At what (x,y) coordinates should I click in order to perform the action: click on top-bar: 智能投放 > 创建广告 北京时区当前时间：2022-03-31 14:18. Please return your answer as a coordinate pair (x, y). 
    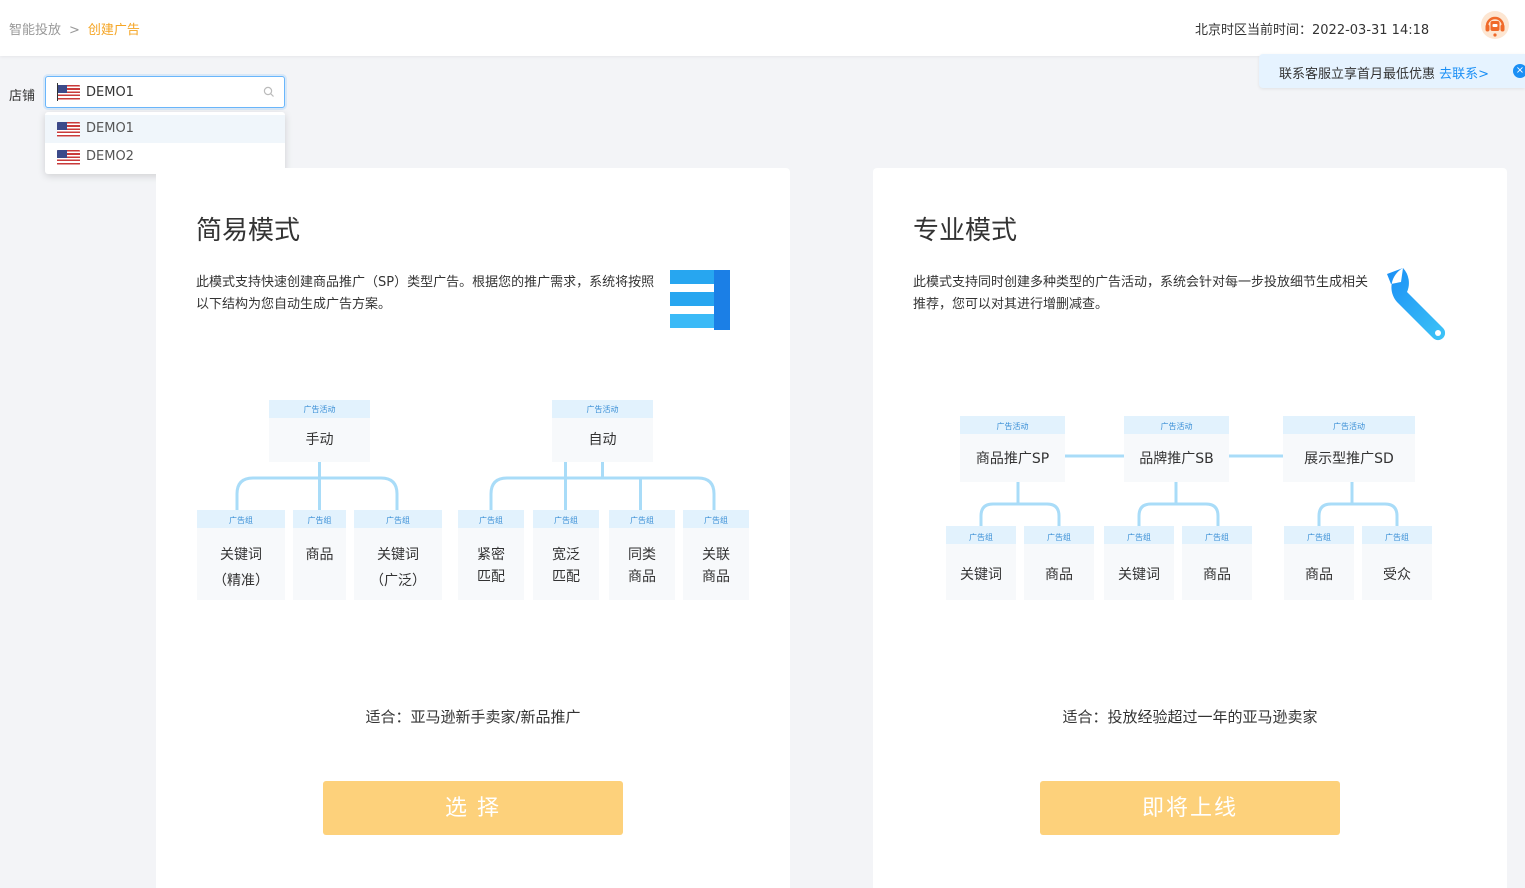
    Looking at the image, I should click on (762, 28).